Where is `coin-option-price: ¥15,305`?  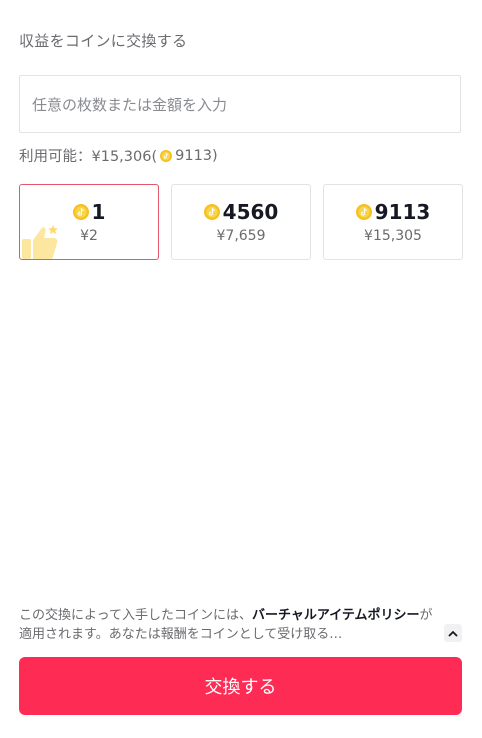 coin-option-price: ¥15,305 is located at coordinates (393, 236).